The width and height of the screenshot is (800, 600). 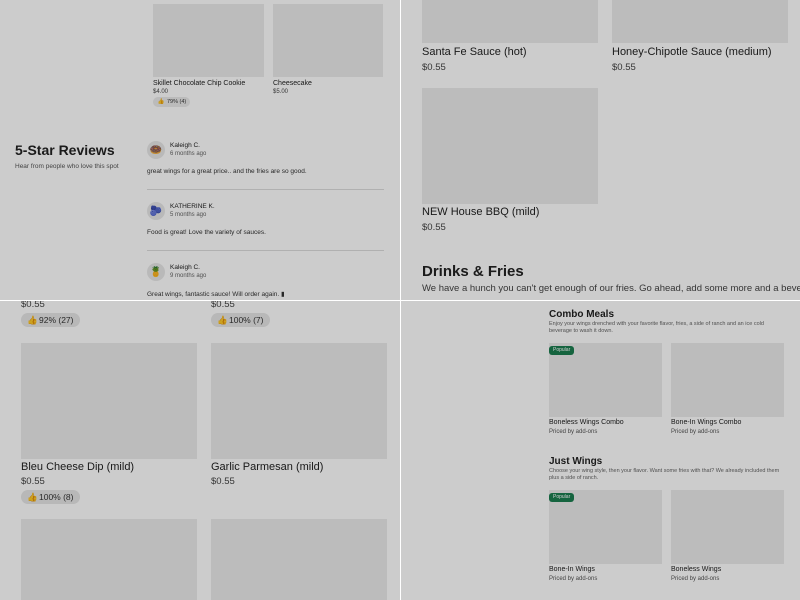 I want to click on avatar: 🫐, so click(x=156, y=211).